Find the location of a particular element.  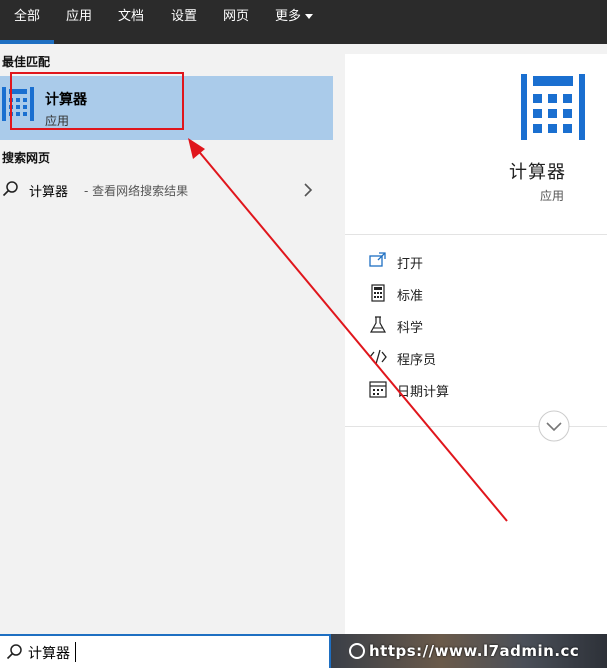

best-match-heading: 最佳匹配 is located at coordinates (26, 62).